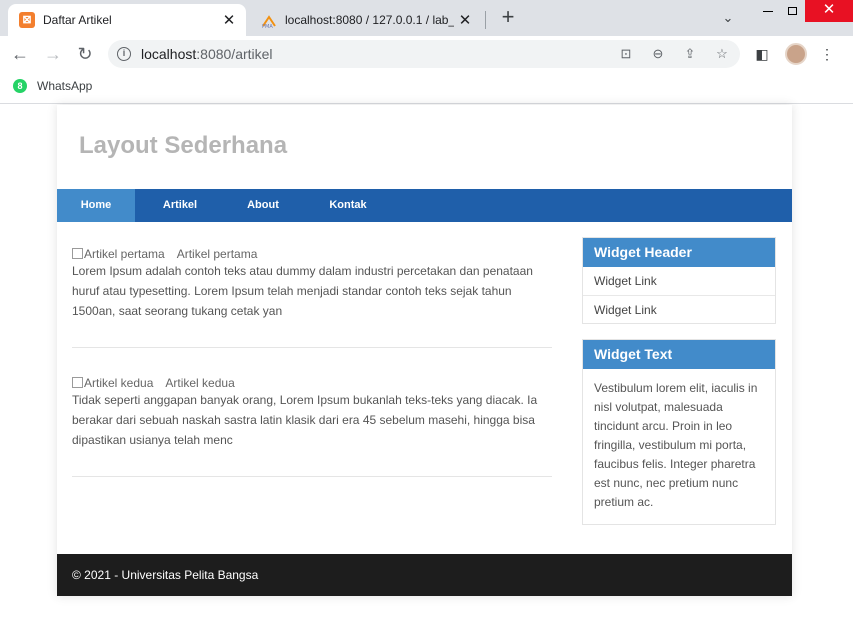 The height and width of the screenshot is (625, 853). I want to click on reload-icon: ↻, so click(85, 54).